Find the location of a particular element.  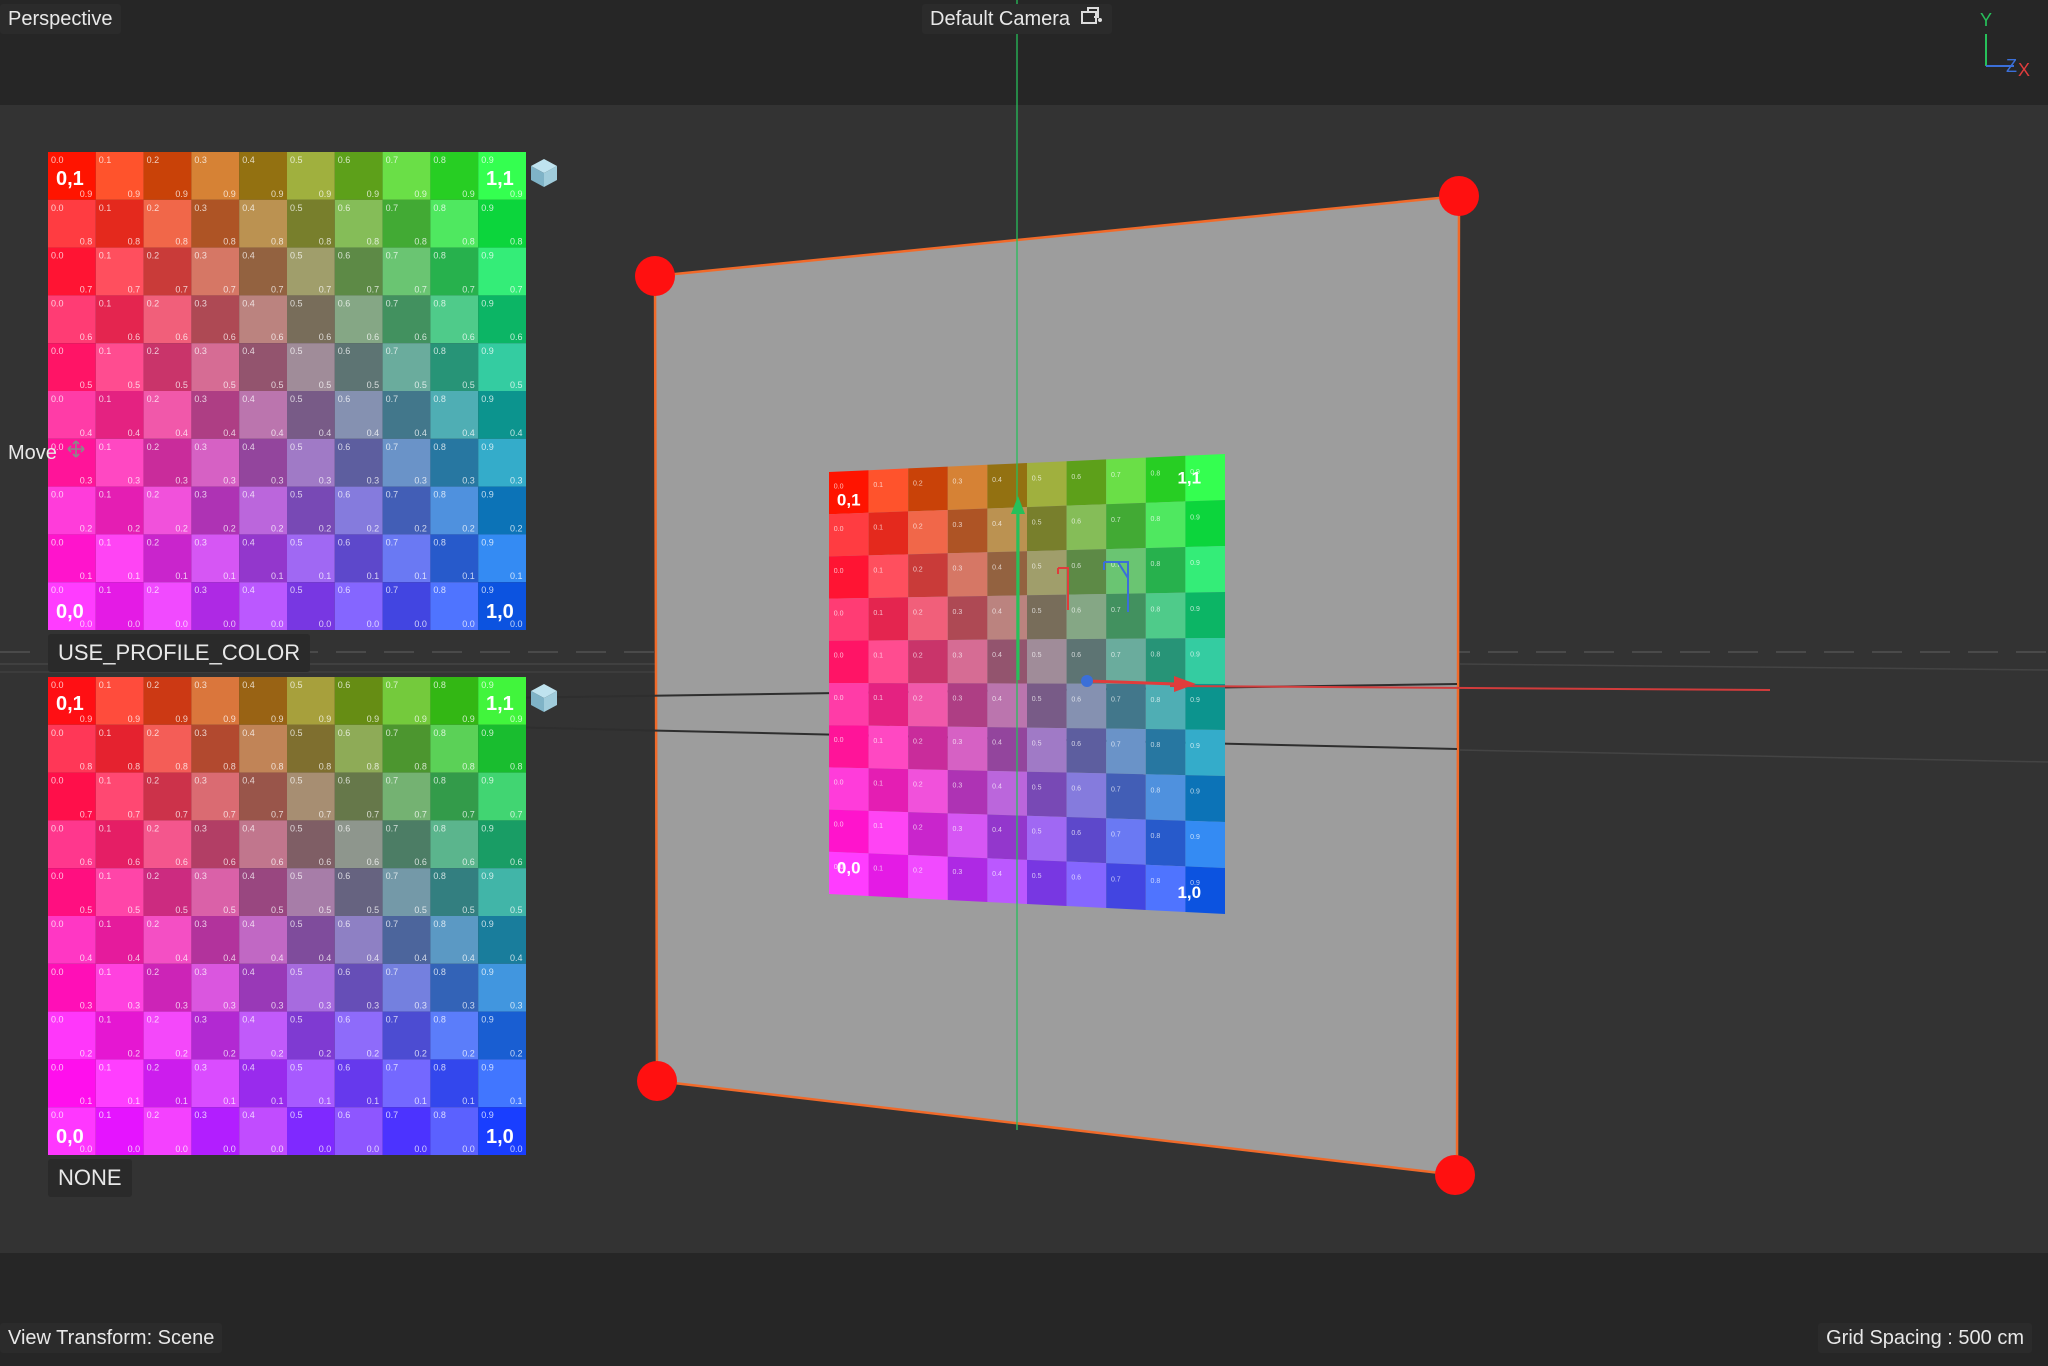

corner-handle-top-left is located at coordinates (655, 276).